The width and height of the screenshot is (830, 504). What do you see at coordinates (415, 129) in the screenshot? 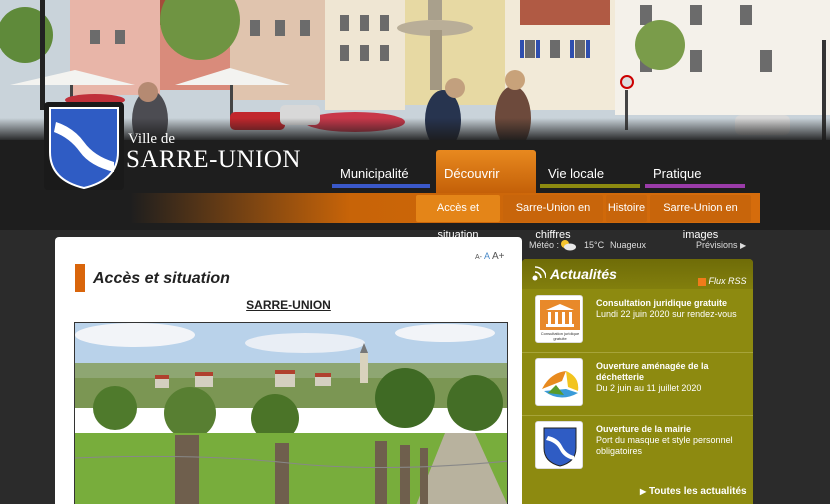
I see `hero-shadow` at bounding box center [415, 129].